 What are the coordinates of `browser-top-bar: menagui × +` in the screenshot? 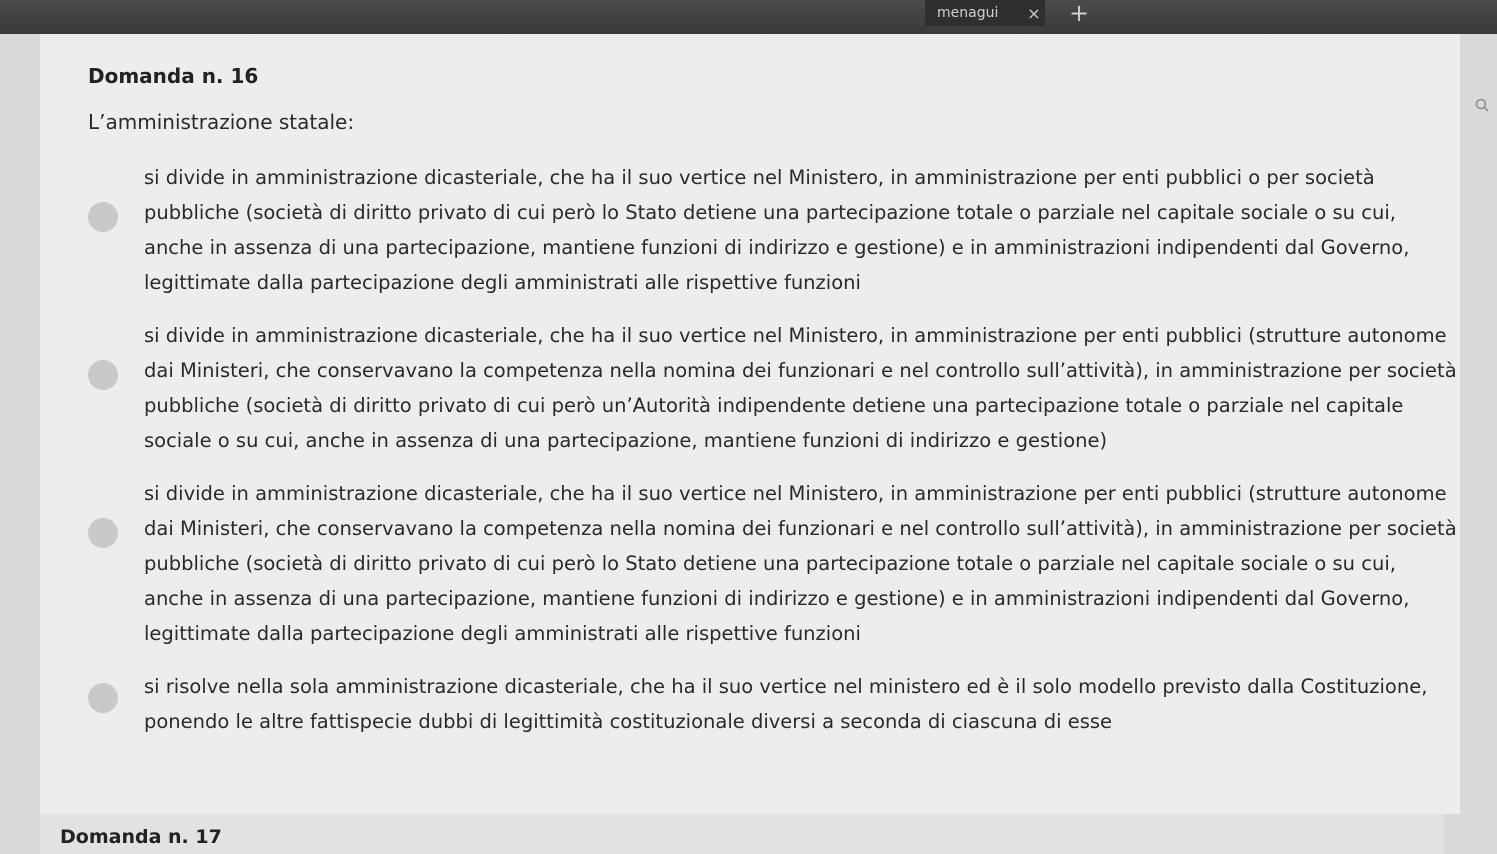 It's located at (748, 17).